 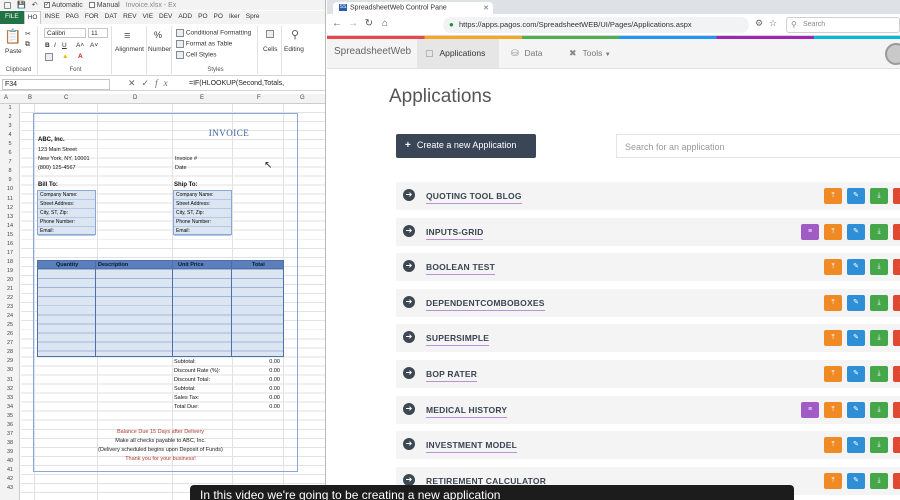 I want to click on nav-data: ⛁ Data, so click(x=527, y=53).